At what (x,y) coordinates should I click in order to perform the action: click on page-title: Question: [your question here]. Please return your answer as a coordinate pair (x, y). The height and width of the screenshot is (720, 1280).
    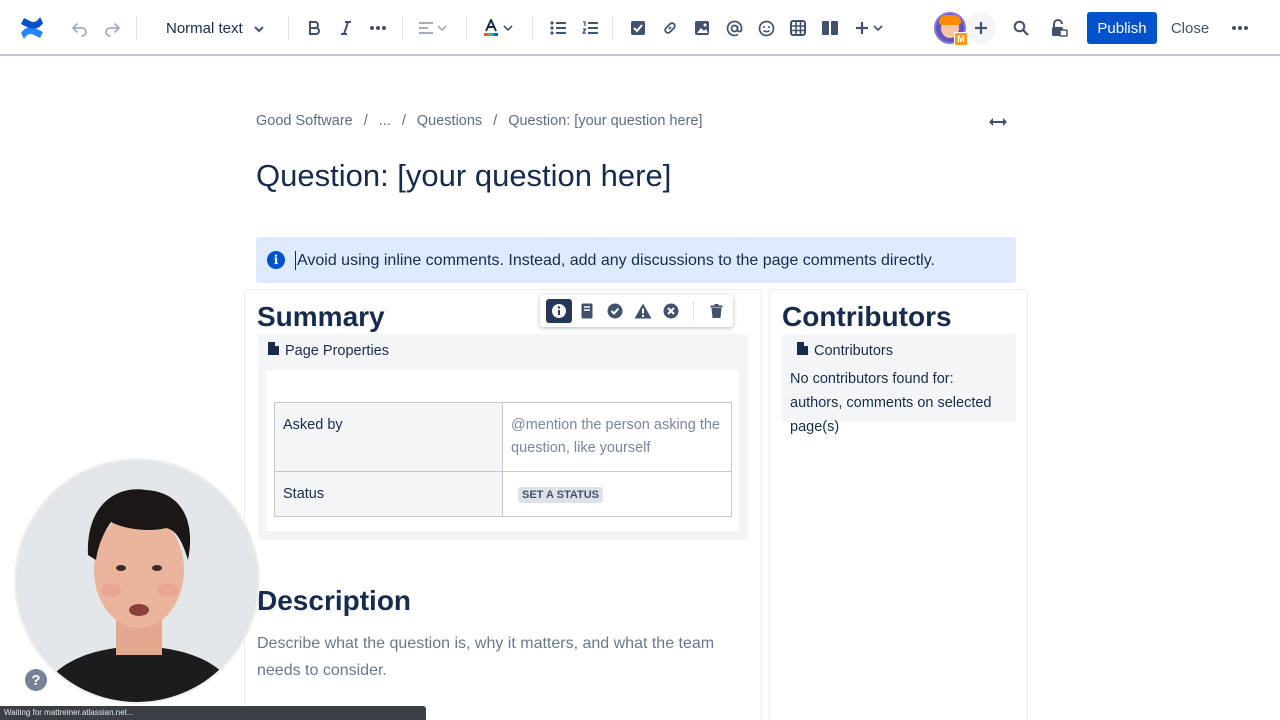
    Looking at the image, I should click on (463, 176).